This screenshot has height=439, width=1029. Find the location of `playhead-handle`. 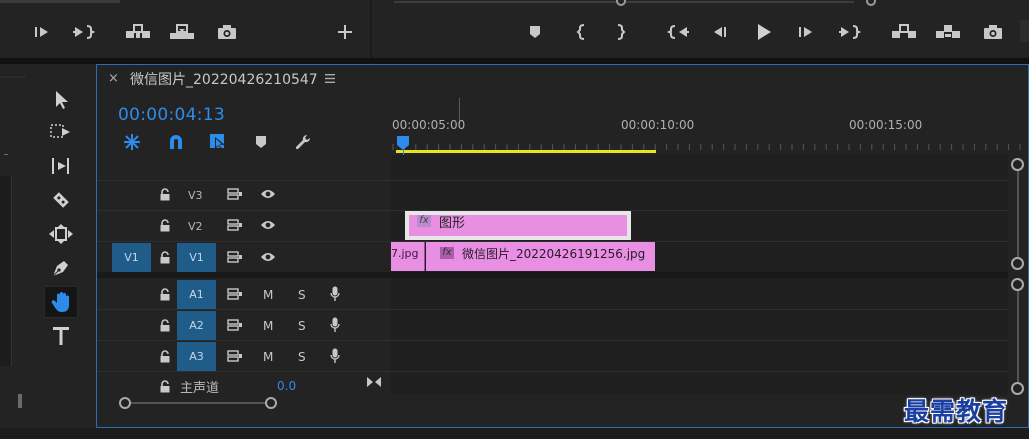

playhead-handle is located at coordinates (403, 143).